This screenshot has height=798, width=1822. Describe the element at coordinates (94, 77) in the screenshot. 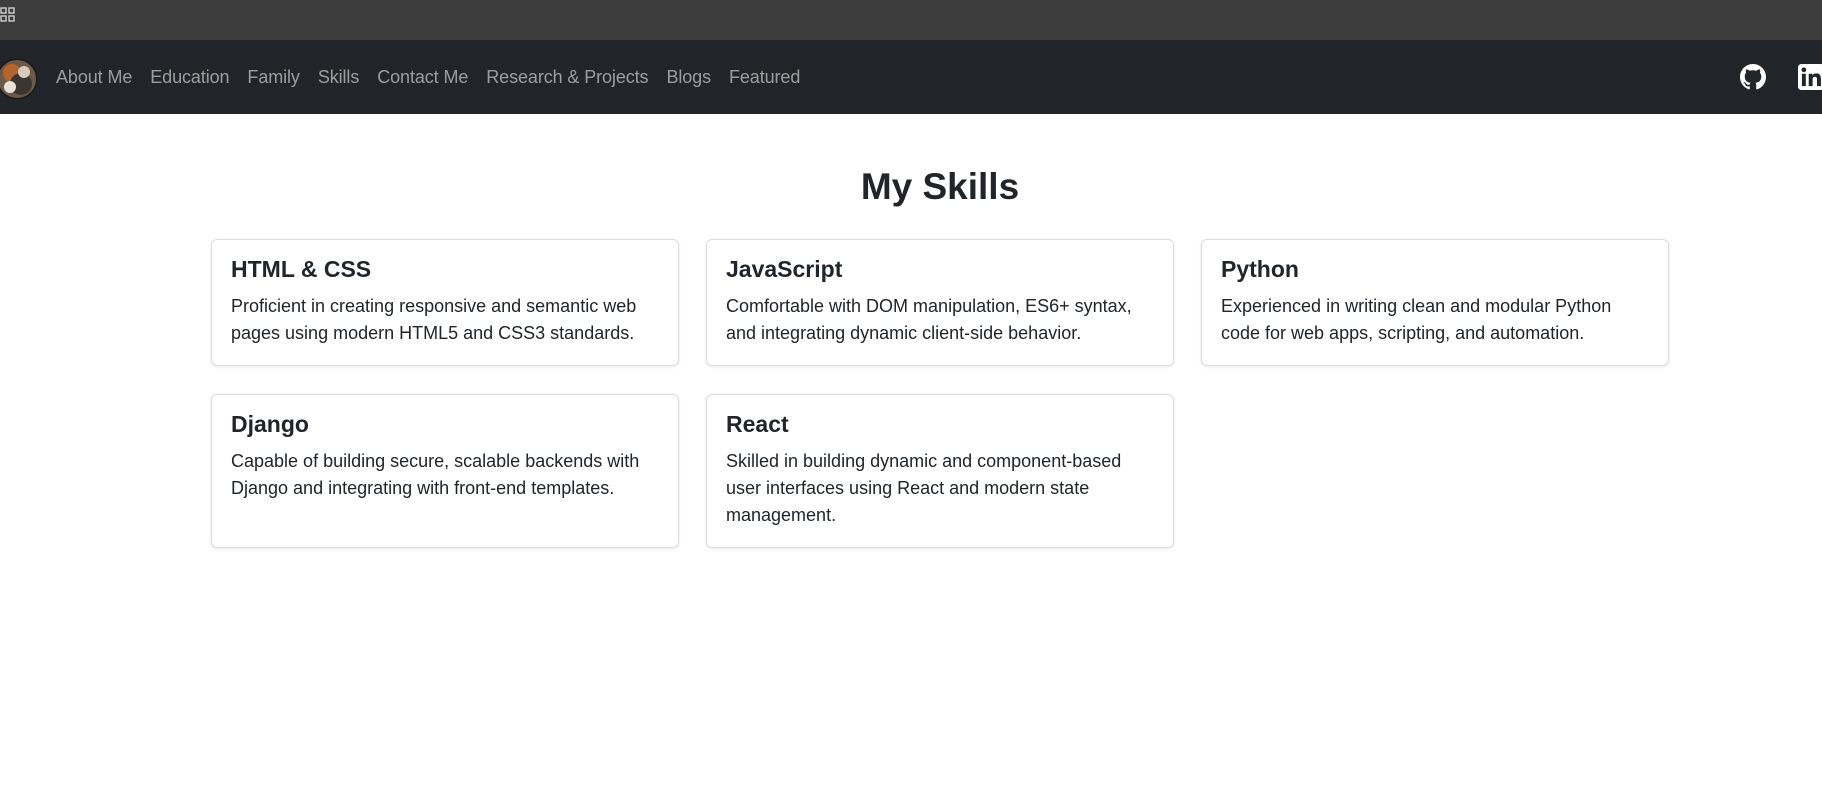

I see `nav-link-about-me: About Me` at that location.